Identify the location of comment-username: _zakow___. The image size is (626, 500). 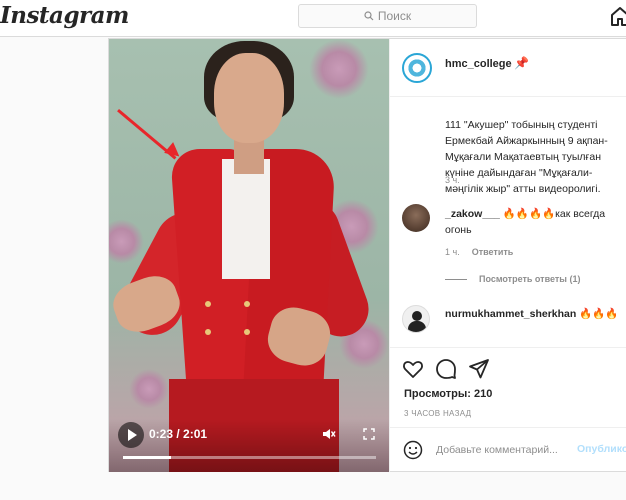
(472, 214).